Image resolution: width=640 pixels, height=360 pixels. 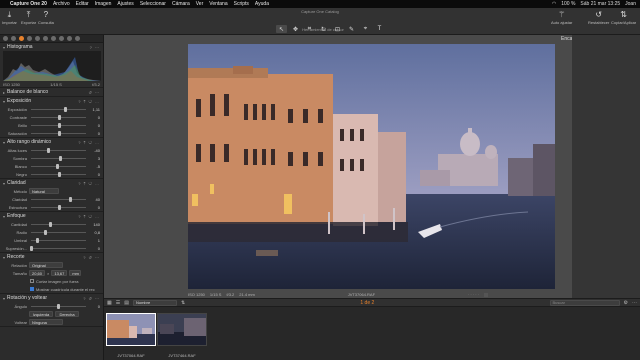 What do you see at coordinates (200, 4) in the screenshot?
I see `menu-ver: Ver` at bounding box center [200, 4].